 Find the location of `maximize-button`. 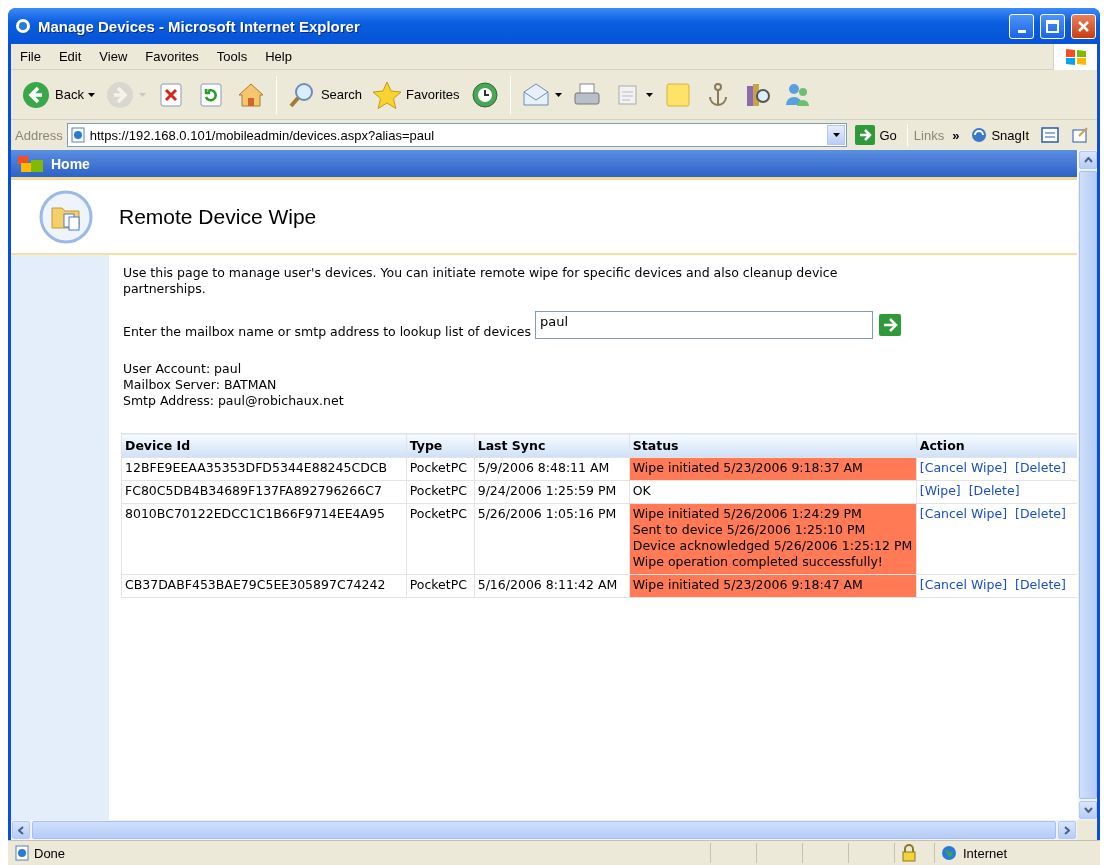

maximize-button is located at coordinates (1052, 26).